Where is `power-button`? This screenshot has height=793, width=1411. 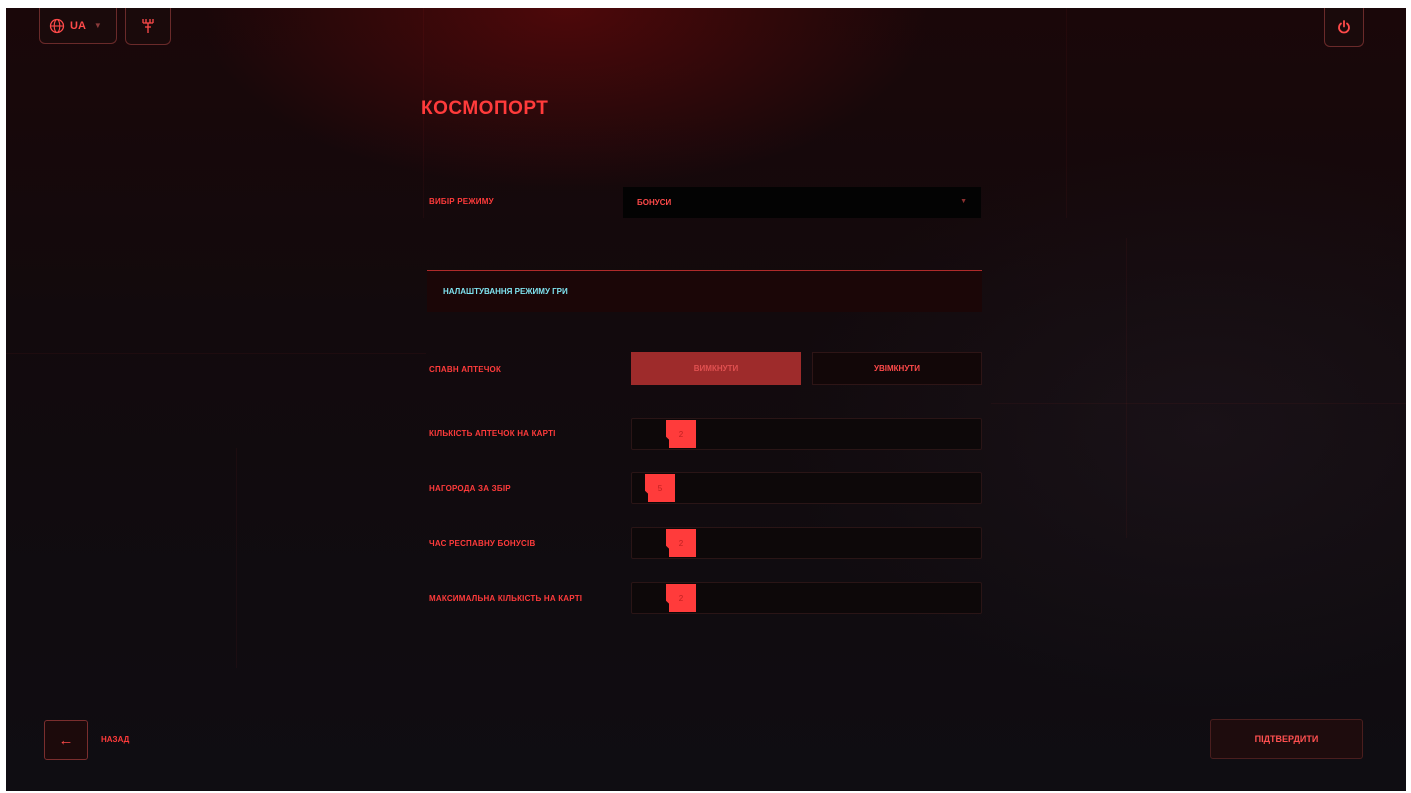
power-button is located at coordinates (1344, 27).